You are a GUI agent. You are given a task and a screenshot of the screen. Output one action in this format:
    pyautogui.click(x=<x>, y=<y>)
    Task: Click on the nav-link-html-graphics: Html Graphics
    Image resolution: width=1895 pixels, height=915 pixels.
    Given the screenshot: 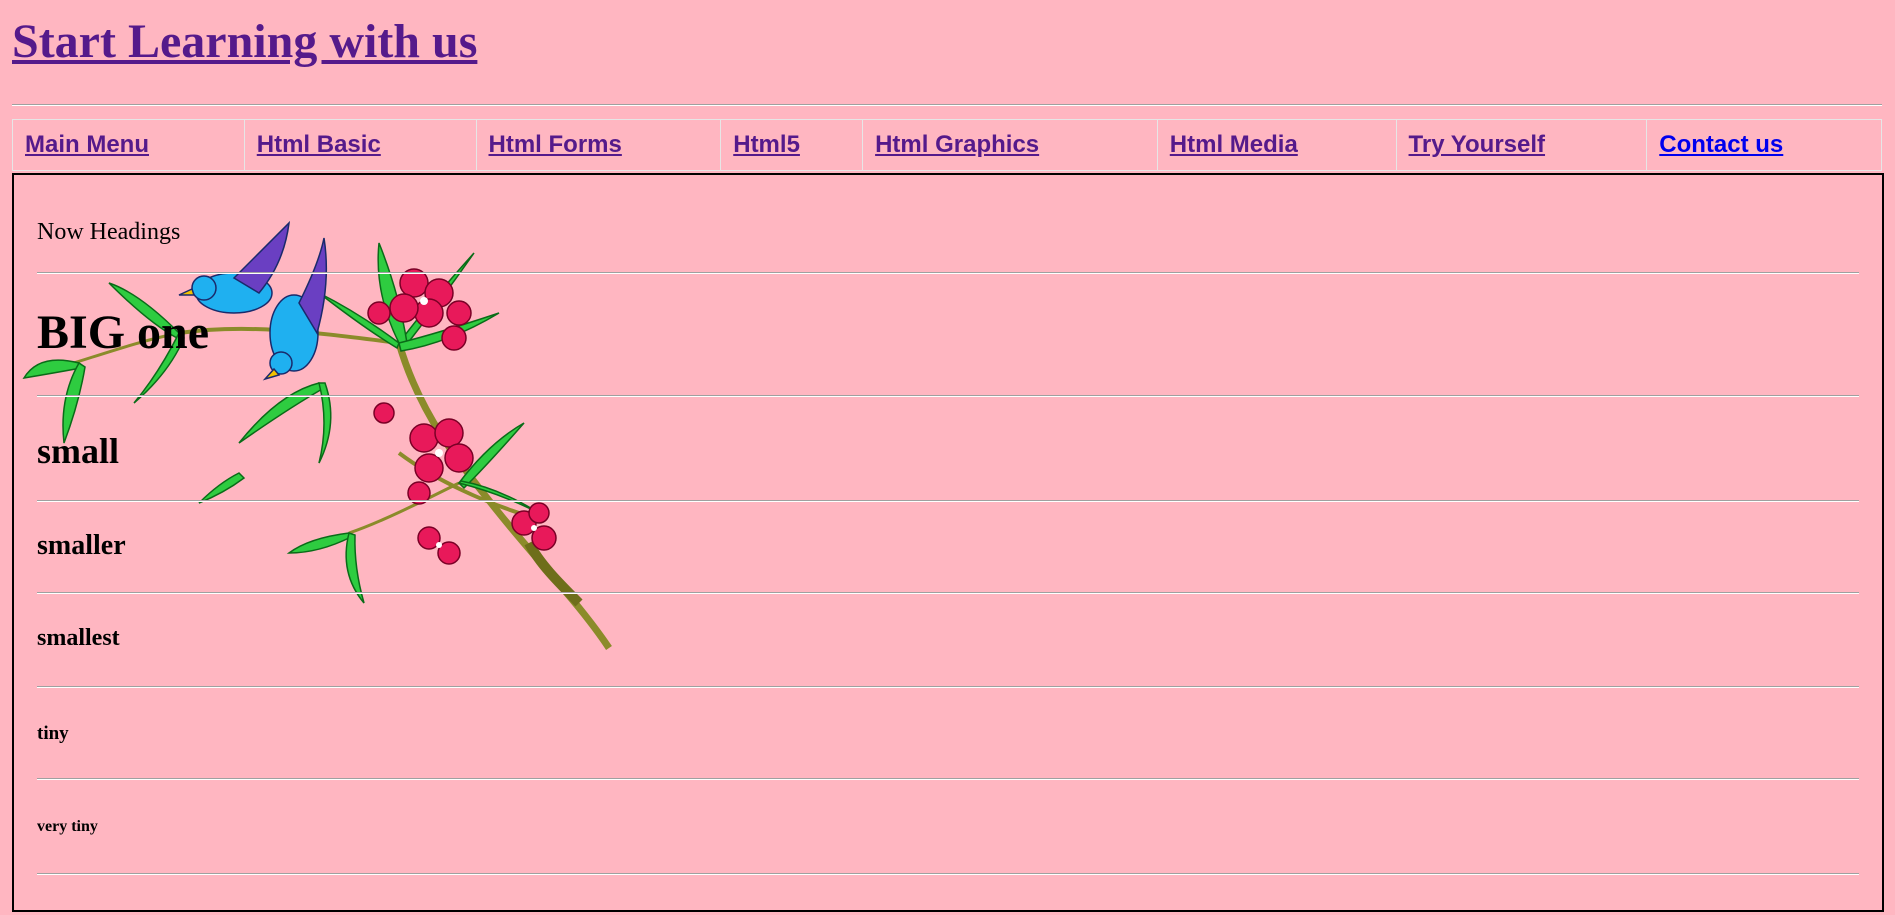 What is the action you would take?
    pyautogui.click(x=957, y=145)
    